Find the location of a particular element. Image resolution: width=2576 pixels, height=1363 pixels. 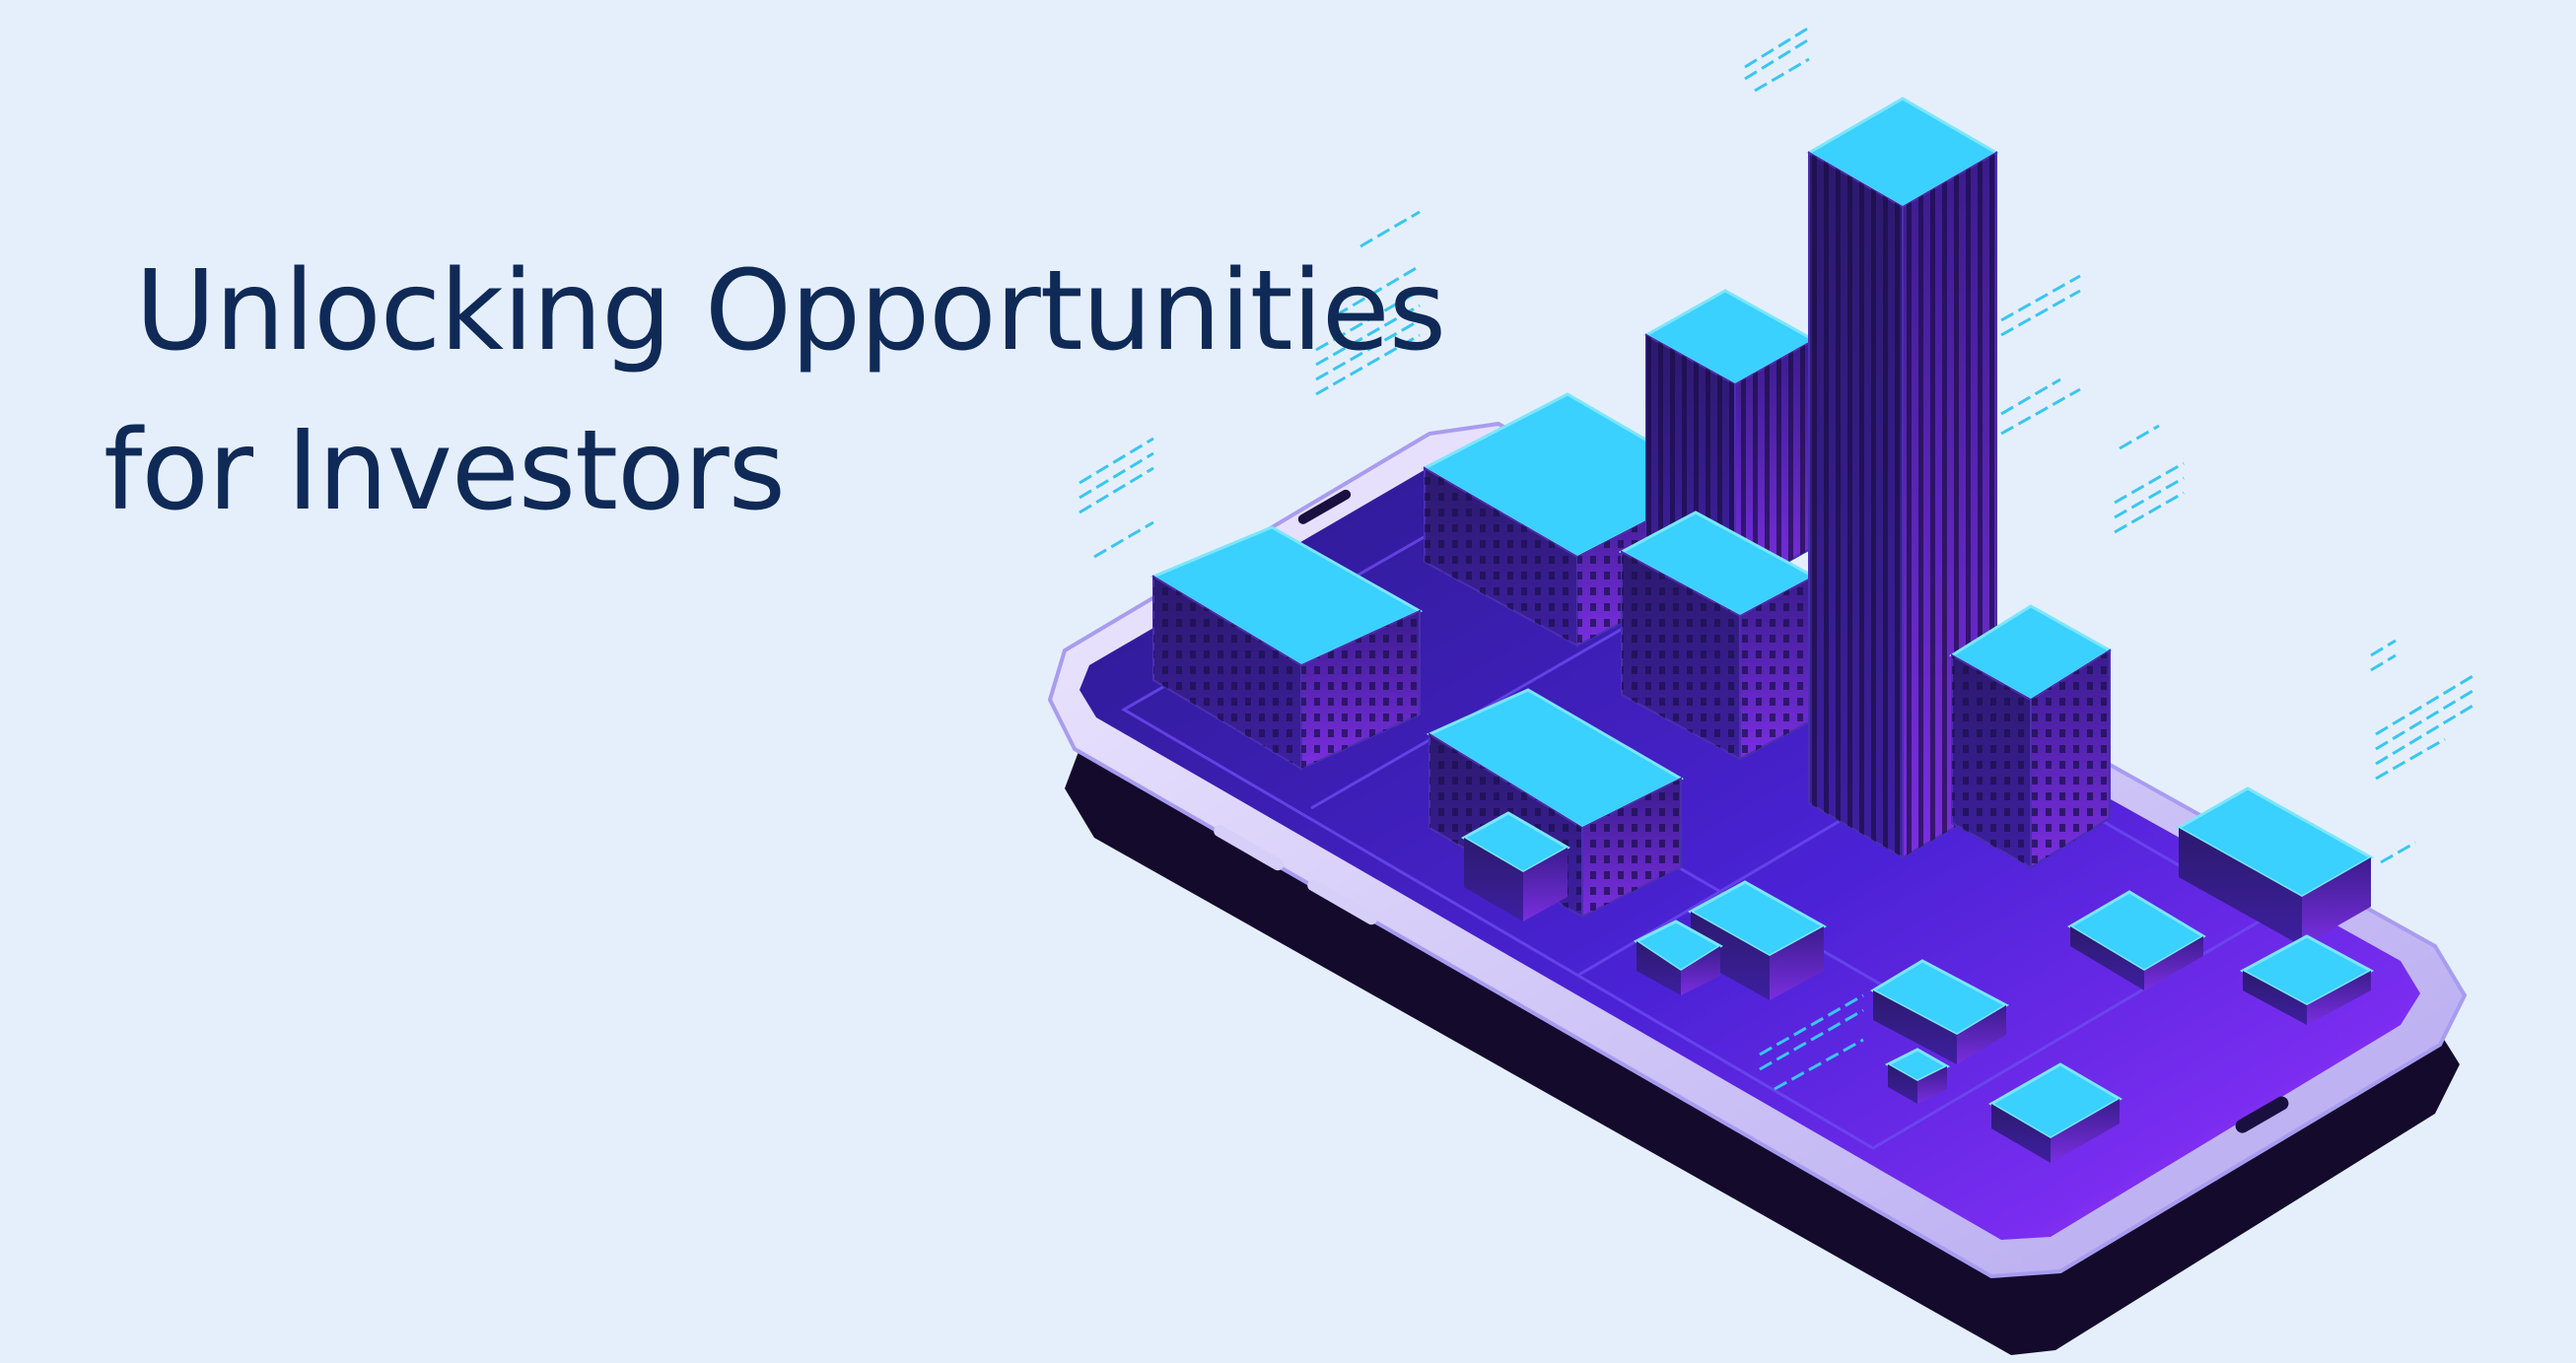

hero-title-line-2: for Investors is located at coordinates (445, 471).